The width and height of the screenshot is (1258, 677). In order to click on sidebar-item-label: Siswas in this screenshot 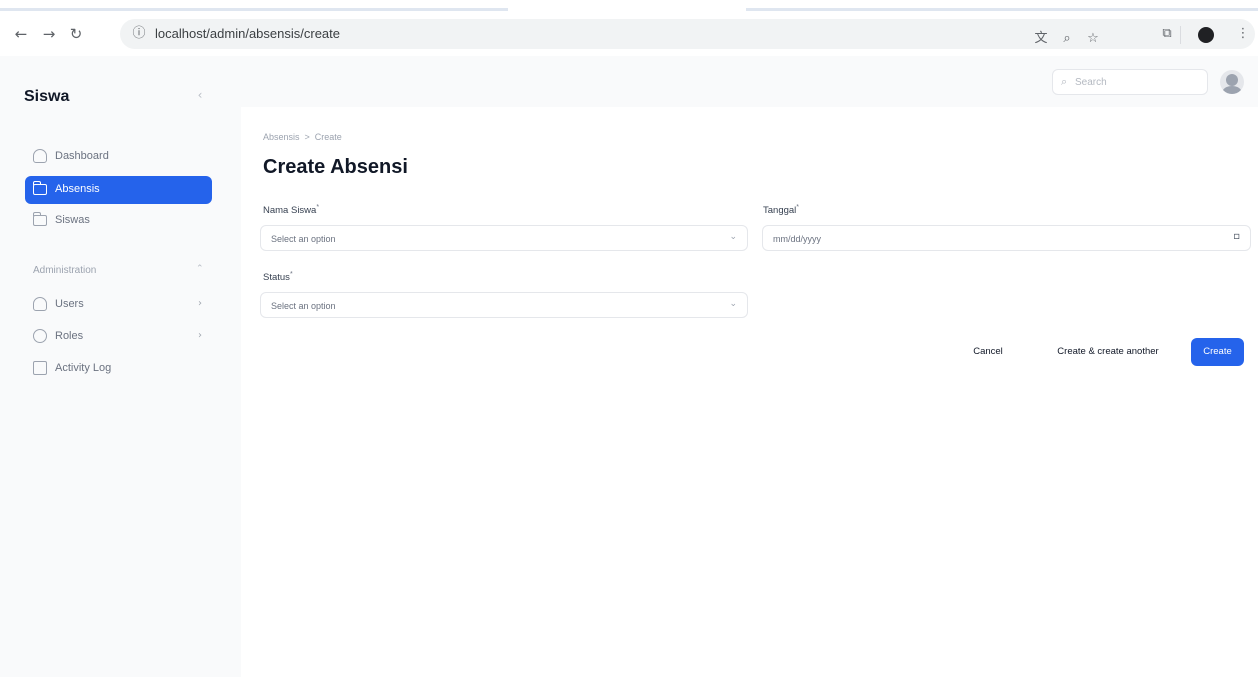, I will do `click(72, 220)`.